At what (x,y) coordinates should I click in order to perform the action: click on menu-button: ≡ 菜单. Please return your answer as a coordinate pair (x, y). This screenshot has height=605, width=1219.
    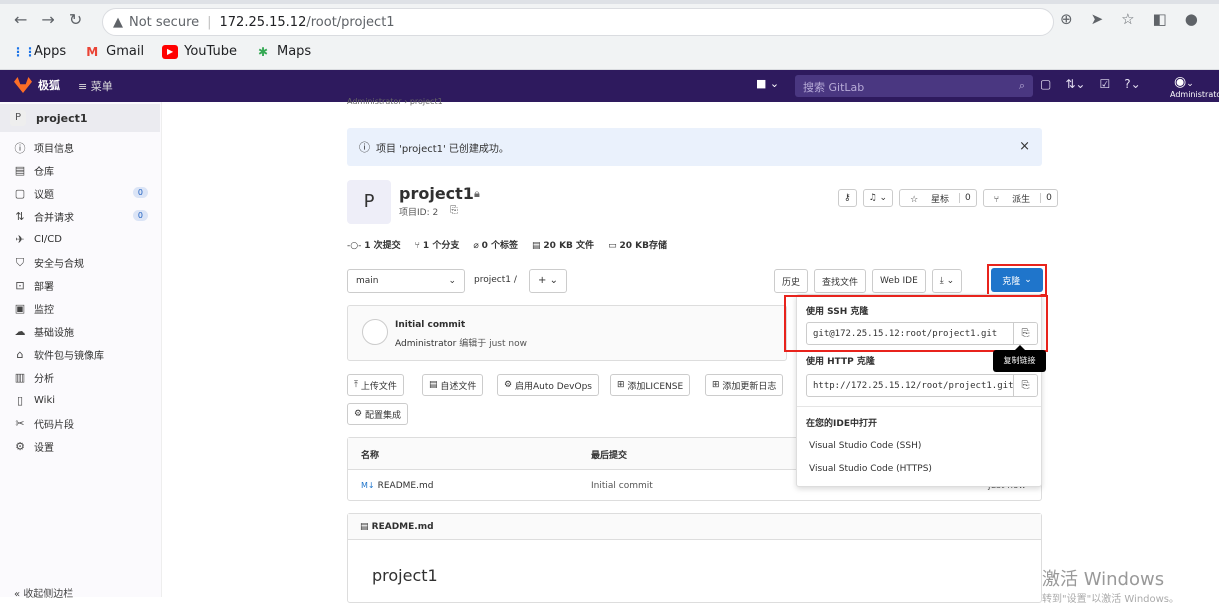
    Looking at the image, I should click on (95, 86).